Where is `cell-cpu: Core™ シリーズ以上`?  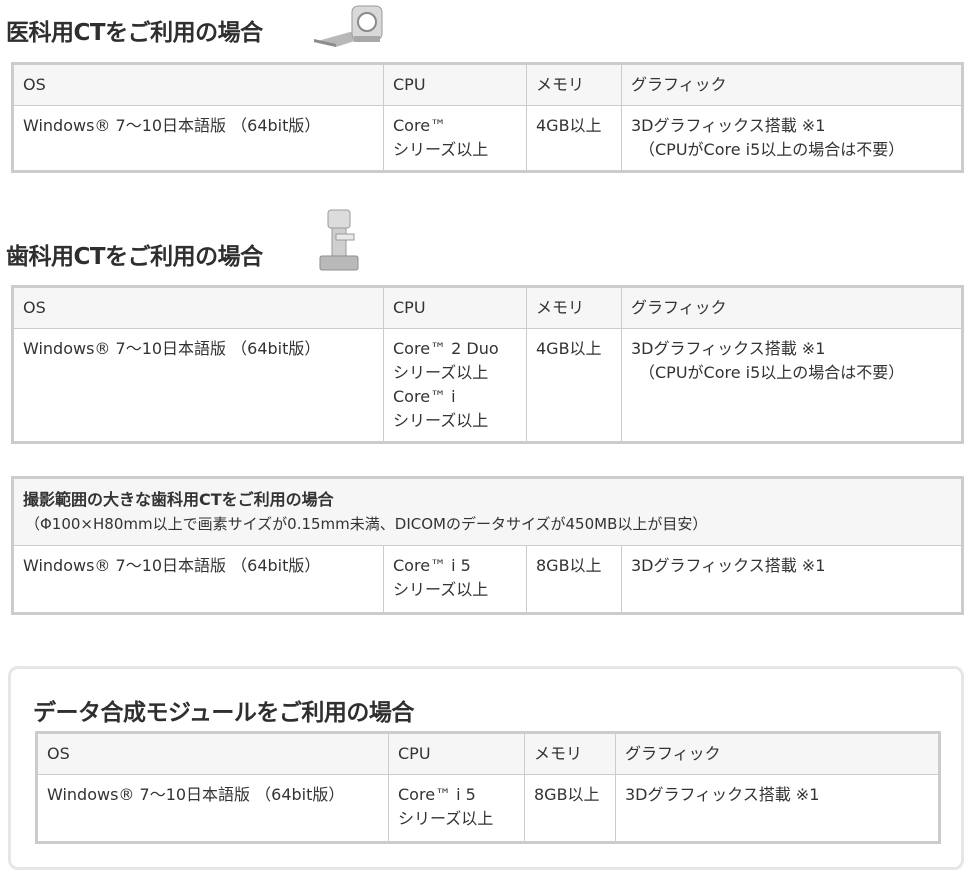 cell-cpu: Core™ シリーズ以上 is located at coordinates (455, 138).